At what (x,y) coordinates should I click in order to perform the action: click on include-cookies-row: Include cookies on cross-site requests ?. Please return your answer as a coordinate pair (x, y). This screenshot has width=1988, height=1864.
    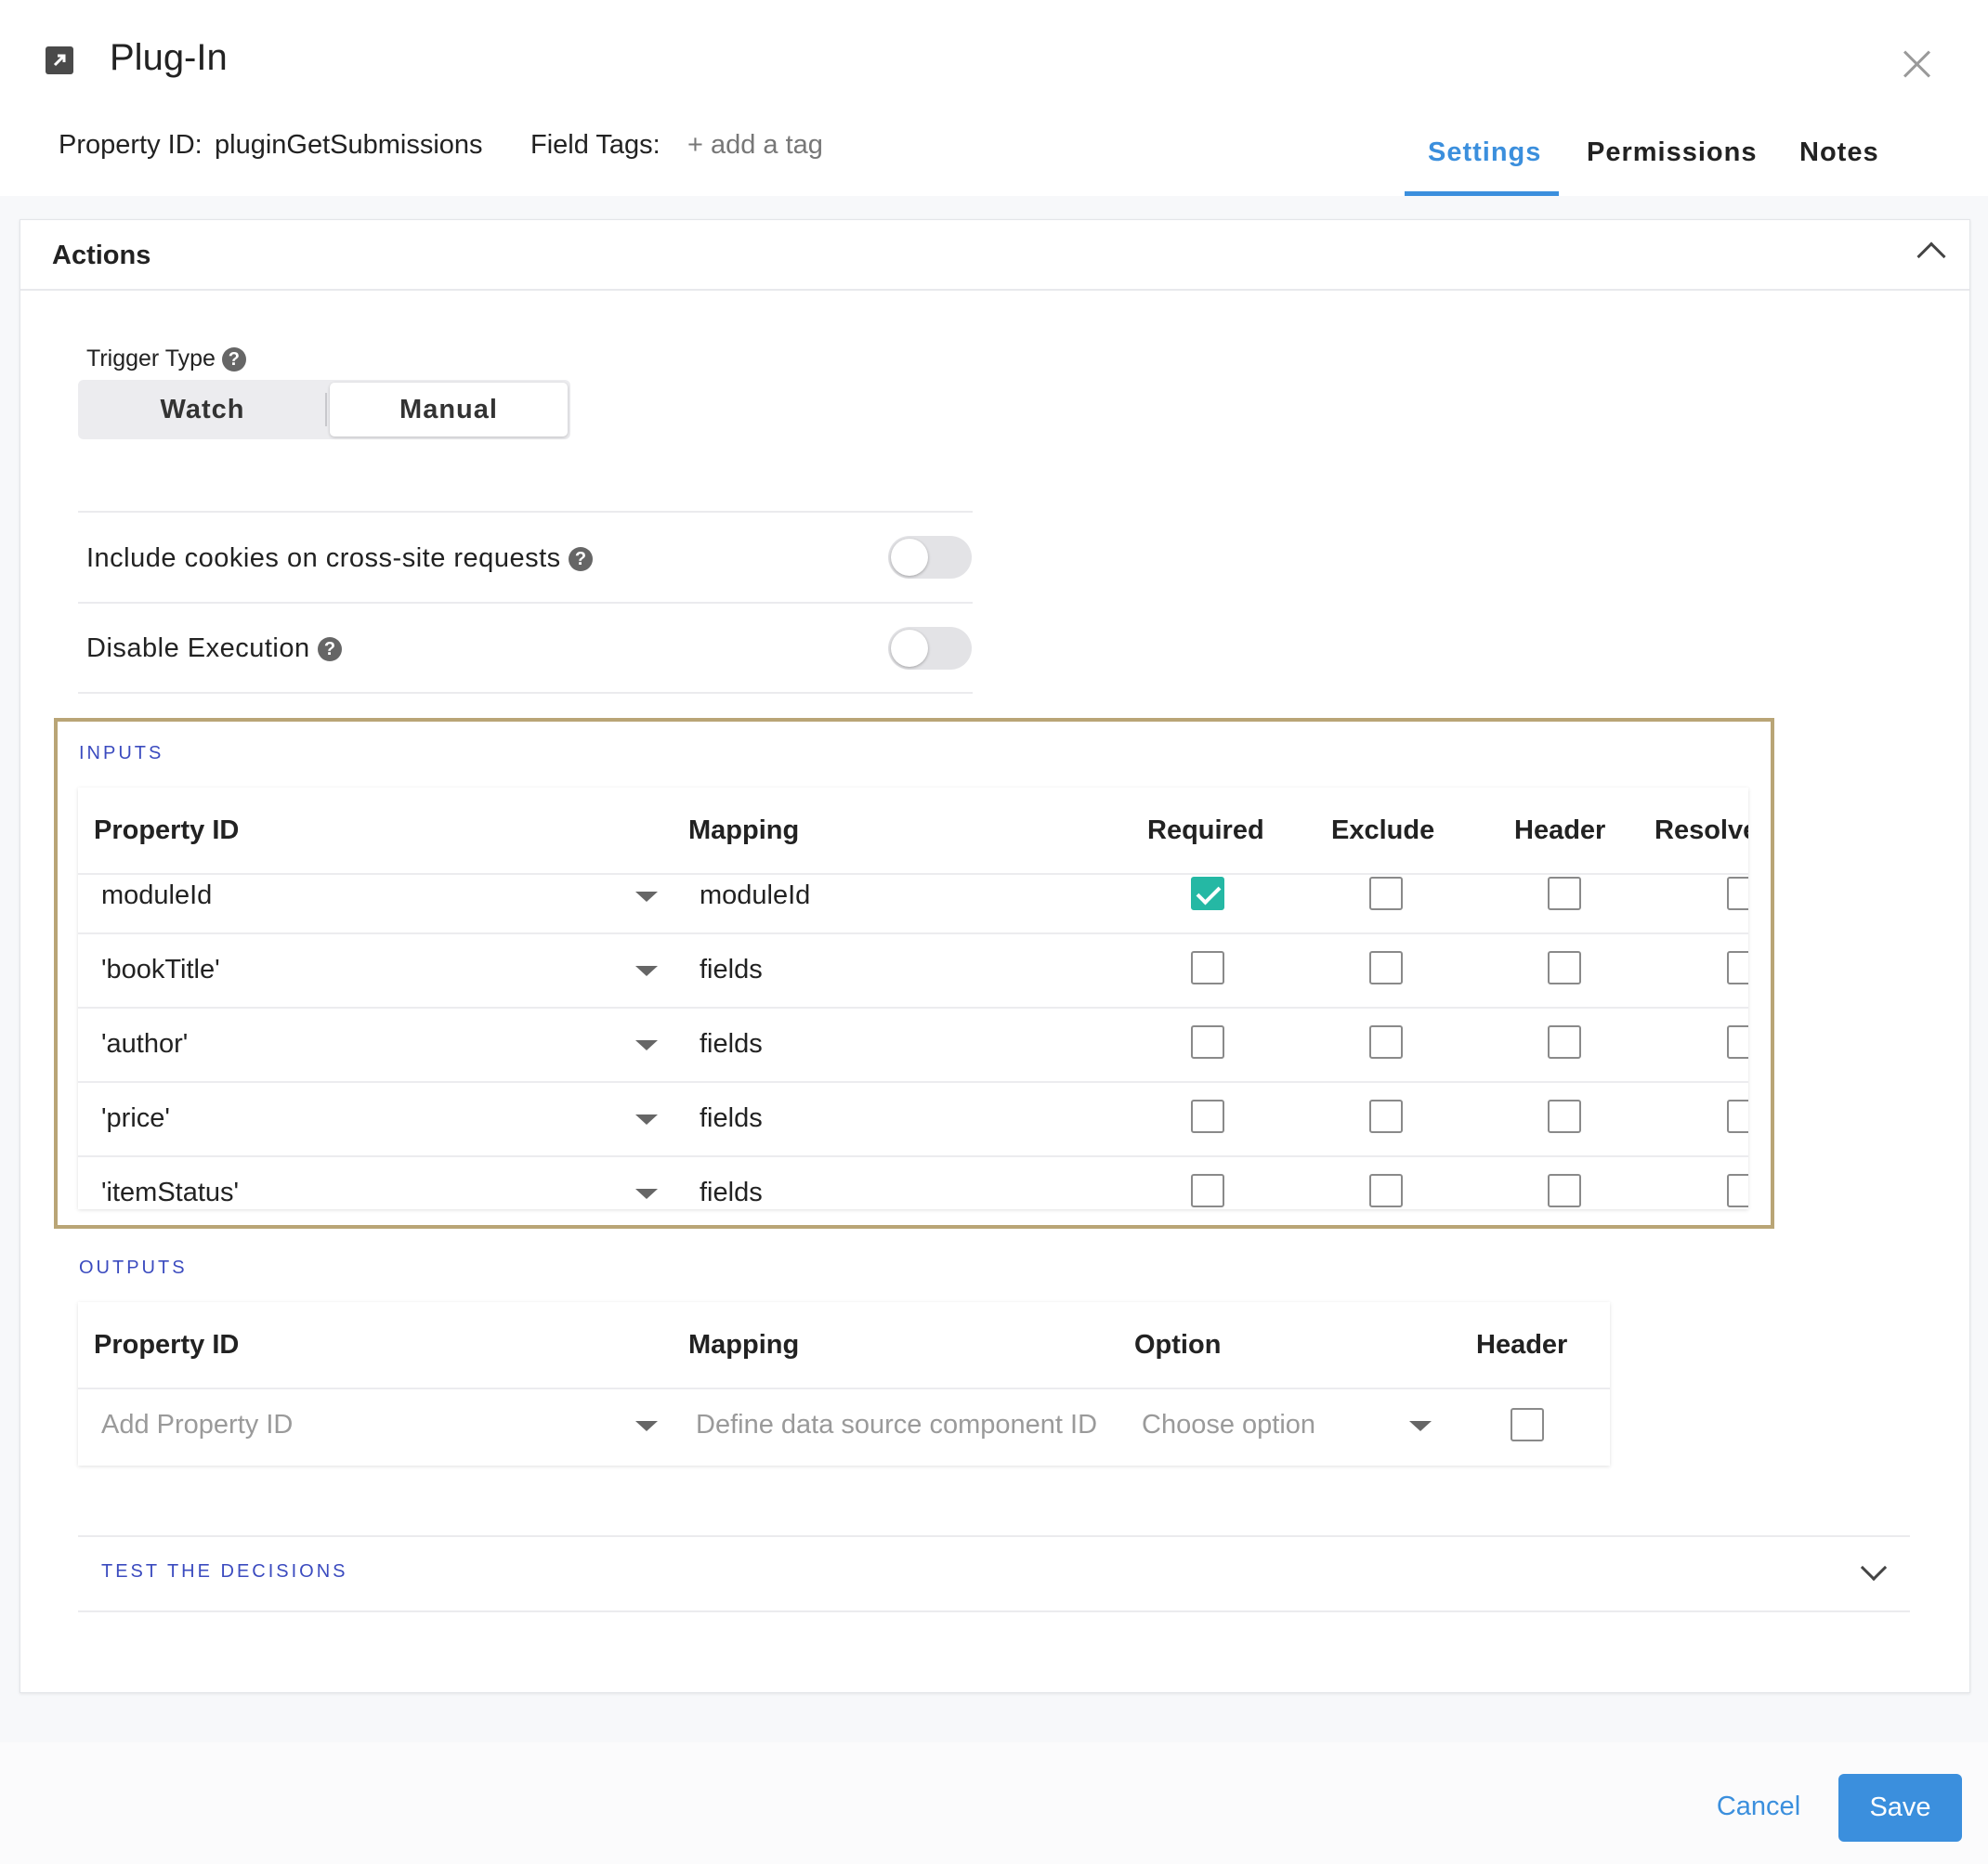
    Looking at the image, I should click on (340, 558).